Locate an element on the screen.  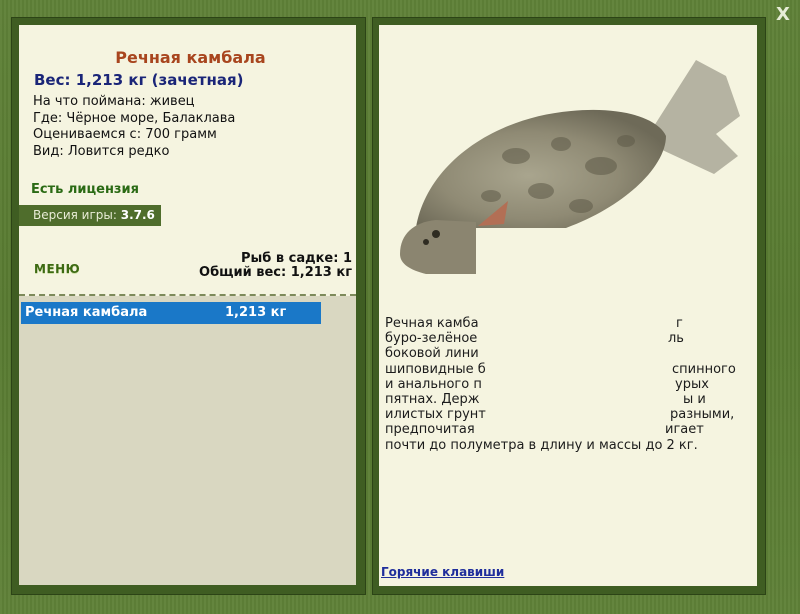
license-status: Есть лицензия is located at coordinates (85, 189).